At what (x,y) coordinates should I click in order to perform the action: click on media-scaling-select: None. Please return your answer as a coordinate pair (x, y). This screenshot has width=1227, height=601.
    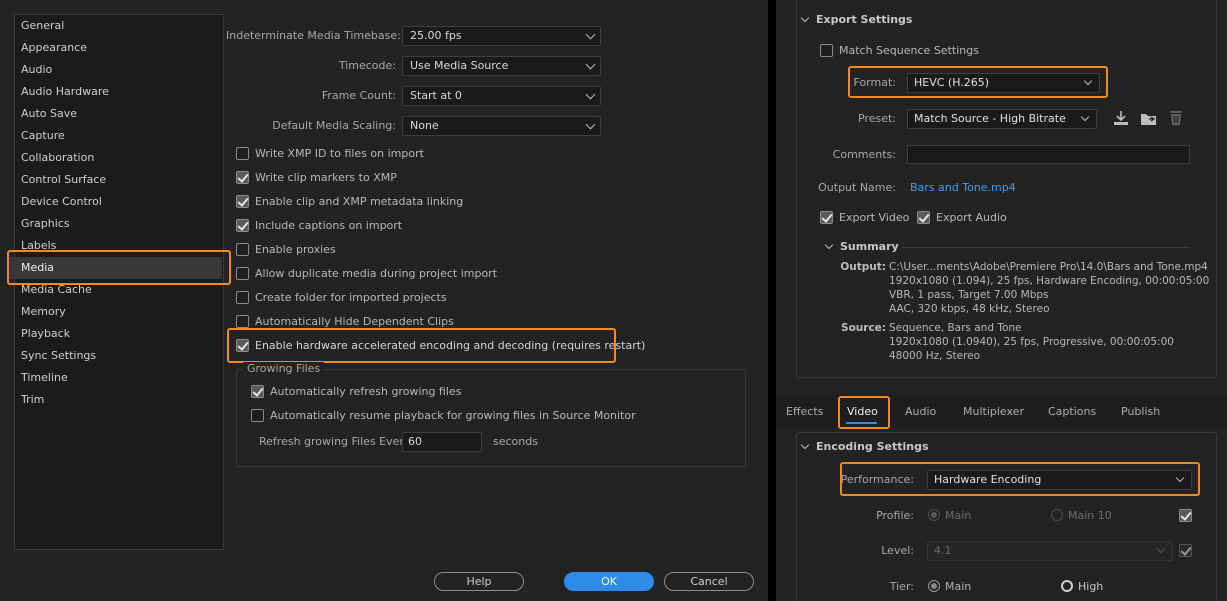
    Looking at the image, I should click on (501, 126).